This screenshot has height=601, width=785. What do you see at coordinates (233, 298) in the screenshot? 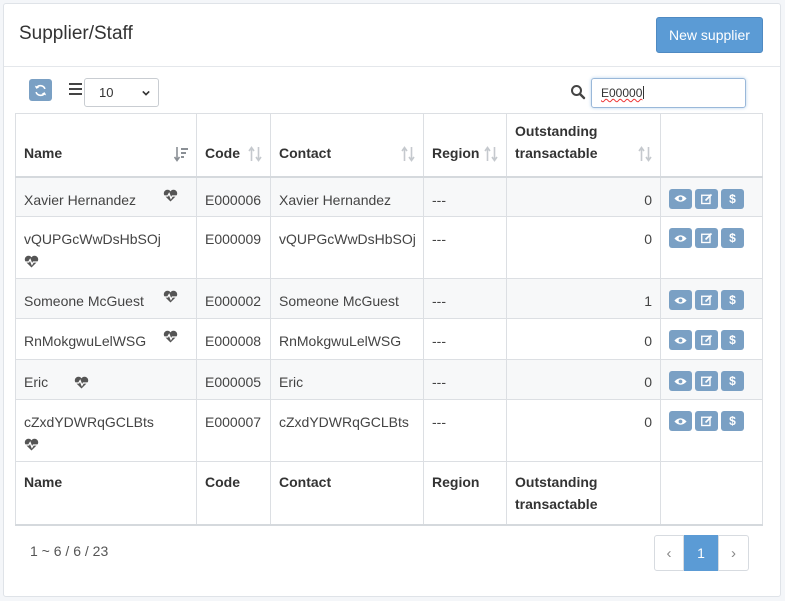
I see `supplier-code: E000002` at bounding box center [233, 298].